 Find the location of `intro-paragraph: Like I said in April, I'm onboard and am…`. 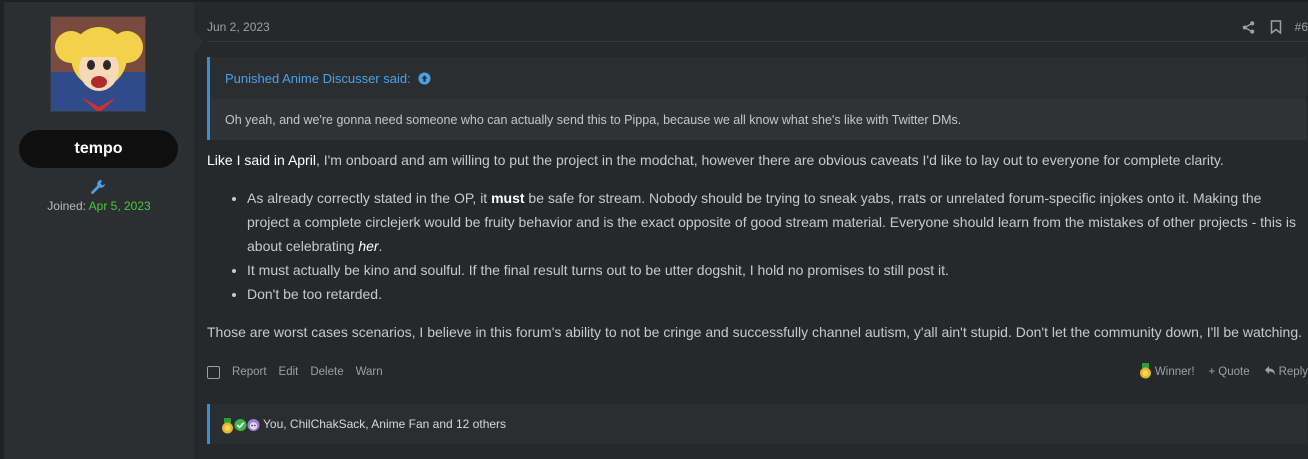

intro-paragraph: Like I said in April, I'm onboard and am… is located at coordinates (757, 160).